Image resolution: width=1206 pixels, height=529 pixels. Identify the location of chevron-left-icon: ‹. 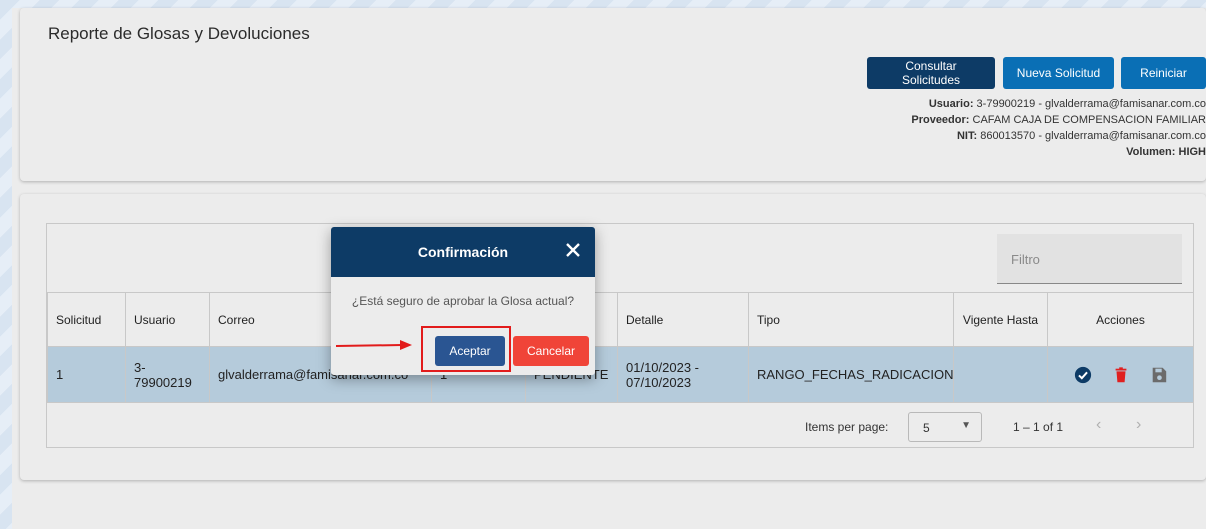
(1098, 425).